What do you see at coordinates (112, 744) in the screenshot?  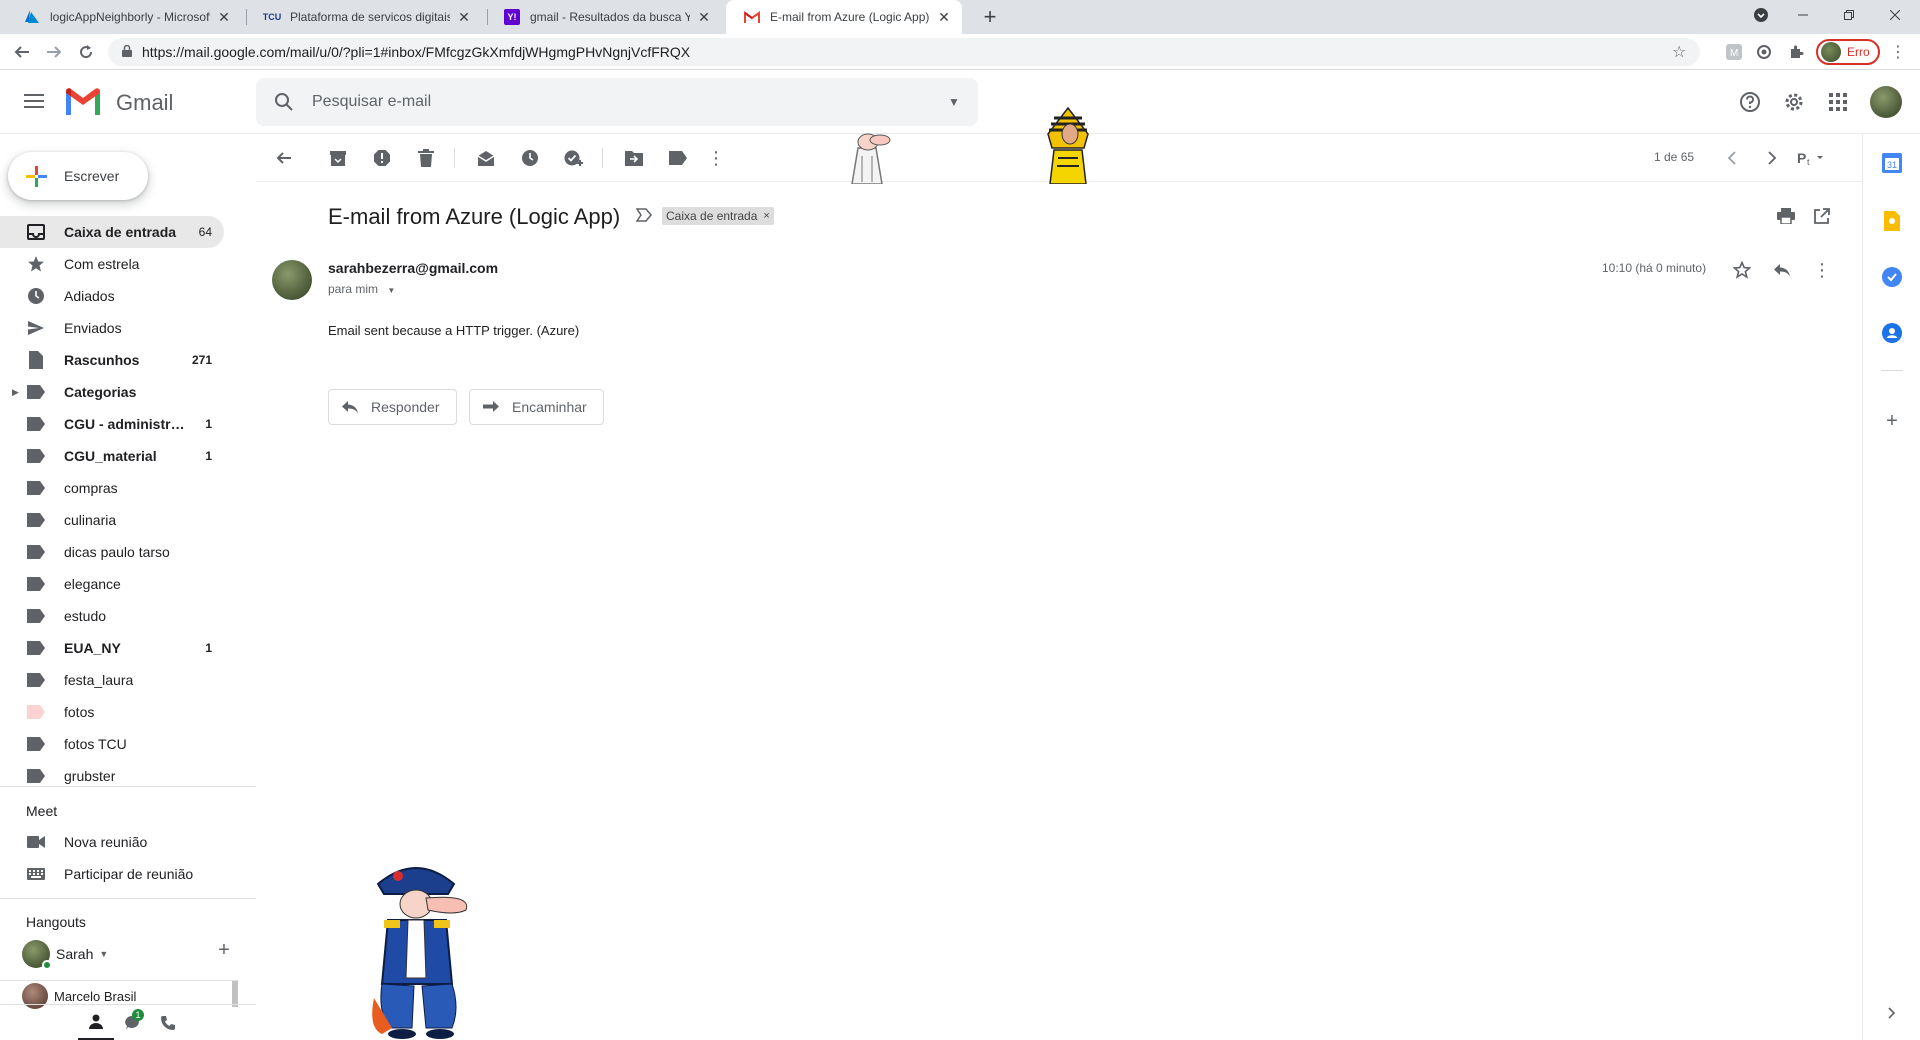 I see `sidebar-item-fotos-tcu: fotos TCU` at bounding box center [112, 744].